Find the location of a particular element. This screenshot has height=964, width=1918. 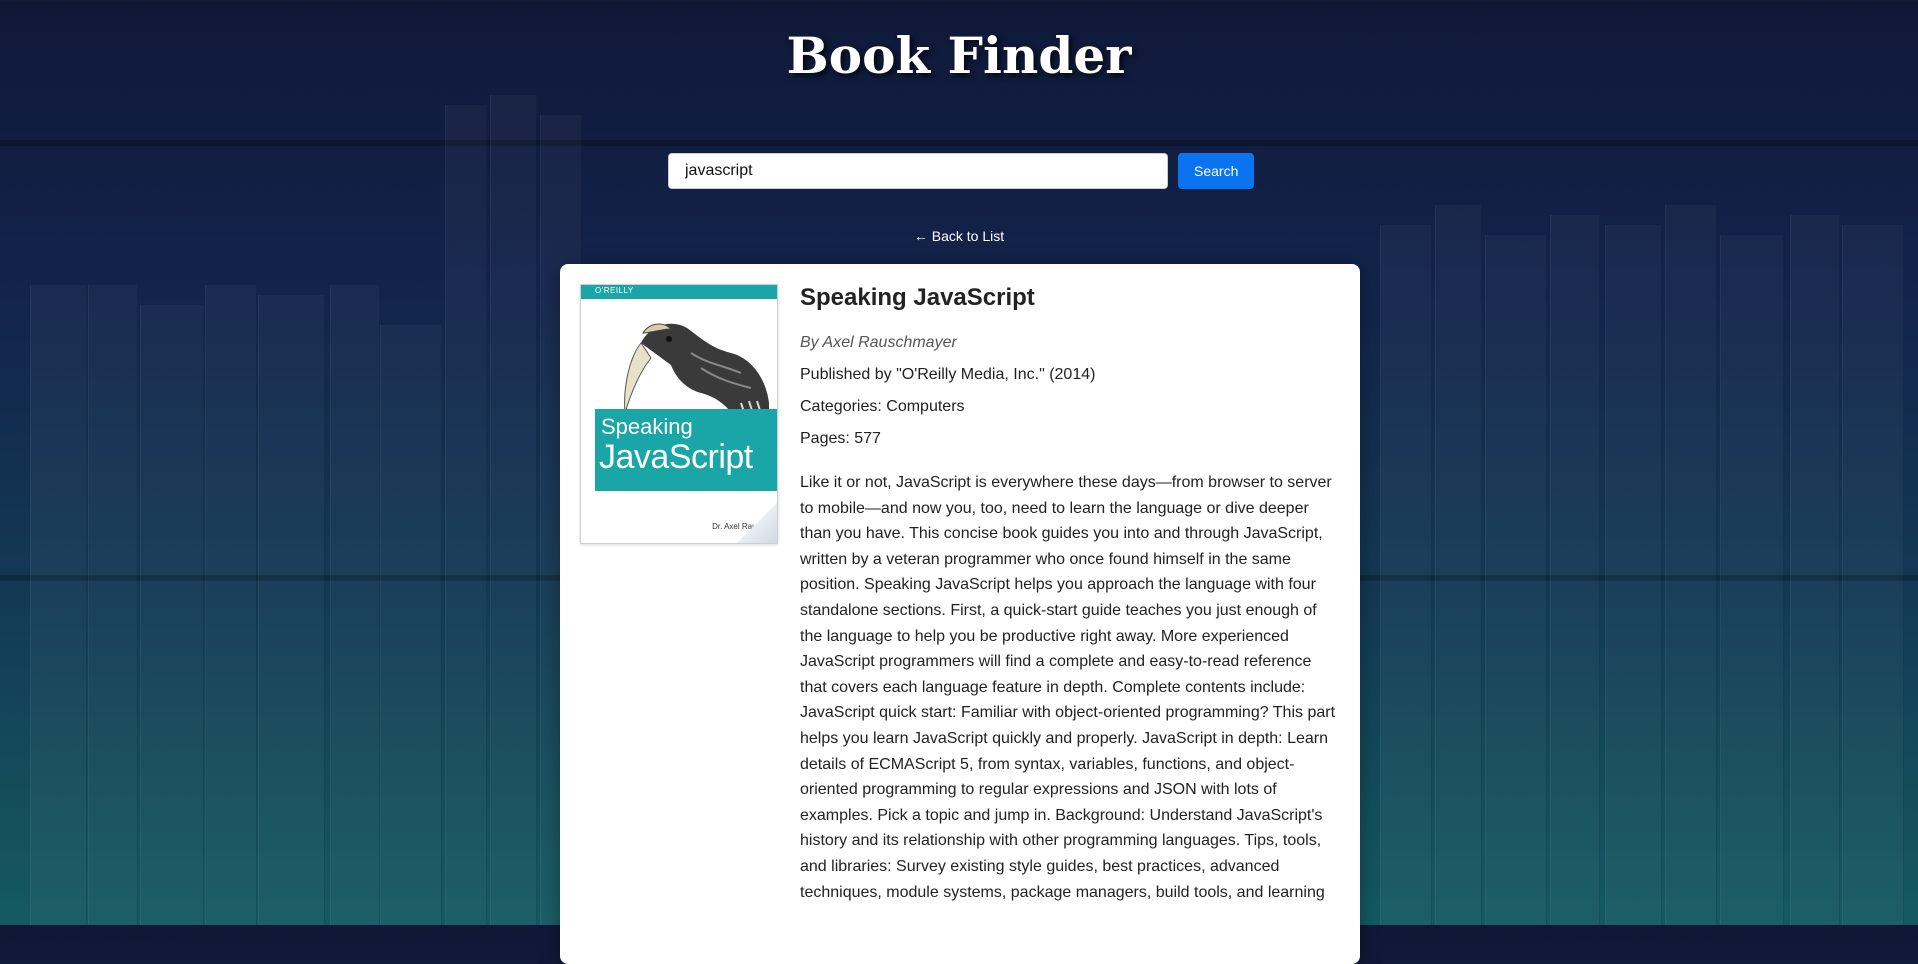

book-pages: Pages: 577 is located at coordinates (840, 438).